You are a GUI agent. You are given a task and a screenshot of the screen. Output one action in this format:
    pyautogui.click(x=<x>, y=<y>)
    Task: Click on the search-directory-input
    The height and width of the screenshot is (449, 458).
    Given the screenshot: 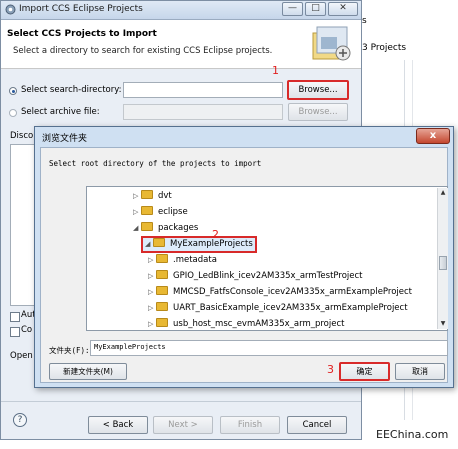 What is the action you would take?
    pyautogui.click(x=203, y=90)
    